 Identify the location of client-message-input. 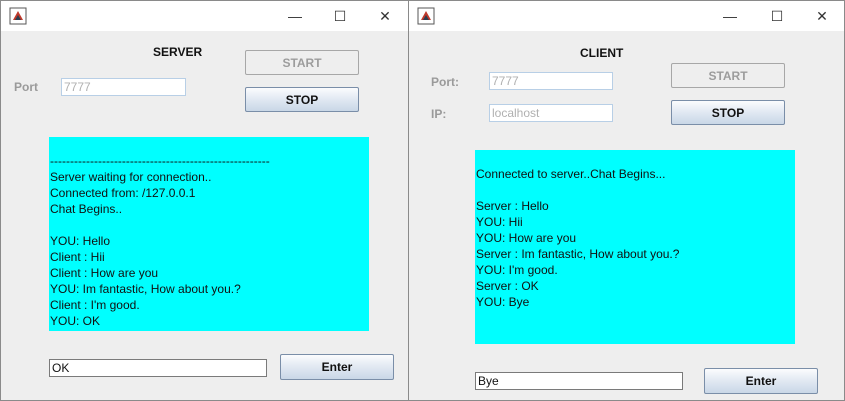
(579, 381).